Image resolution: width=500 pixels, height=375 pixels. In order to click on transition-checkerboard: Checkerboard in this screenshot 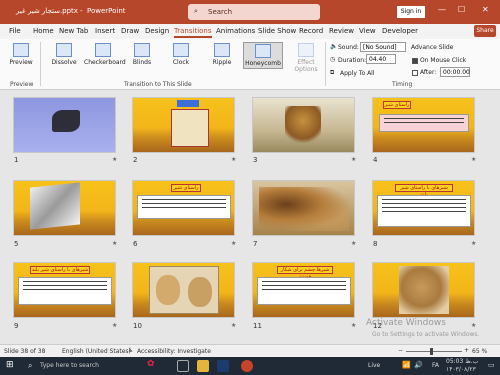, I will do `click(105, 54)`.